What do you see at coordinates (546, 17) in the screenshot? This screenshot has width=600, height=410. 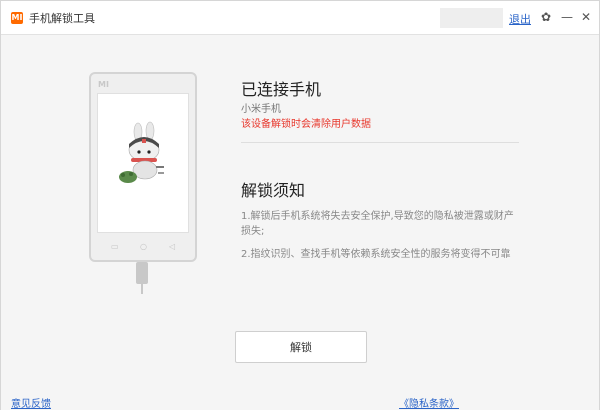 I see `gear-icon: ✿` at bounding box center [546, 17].